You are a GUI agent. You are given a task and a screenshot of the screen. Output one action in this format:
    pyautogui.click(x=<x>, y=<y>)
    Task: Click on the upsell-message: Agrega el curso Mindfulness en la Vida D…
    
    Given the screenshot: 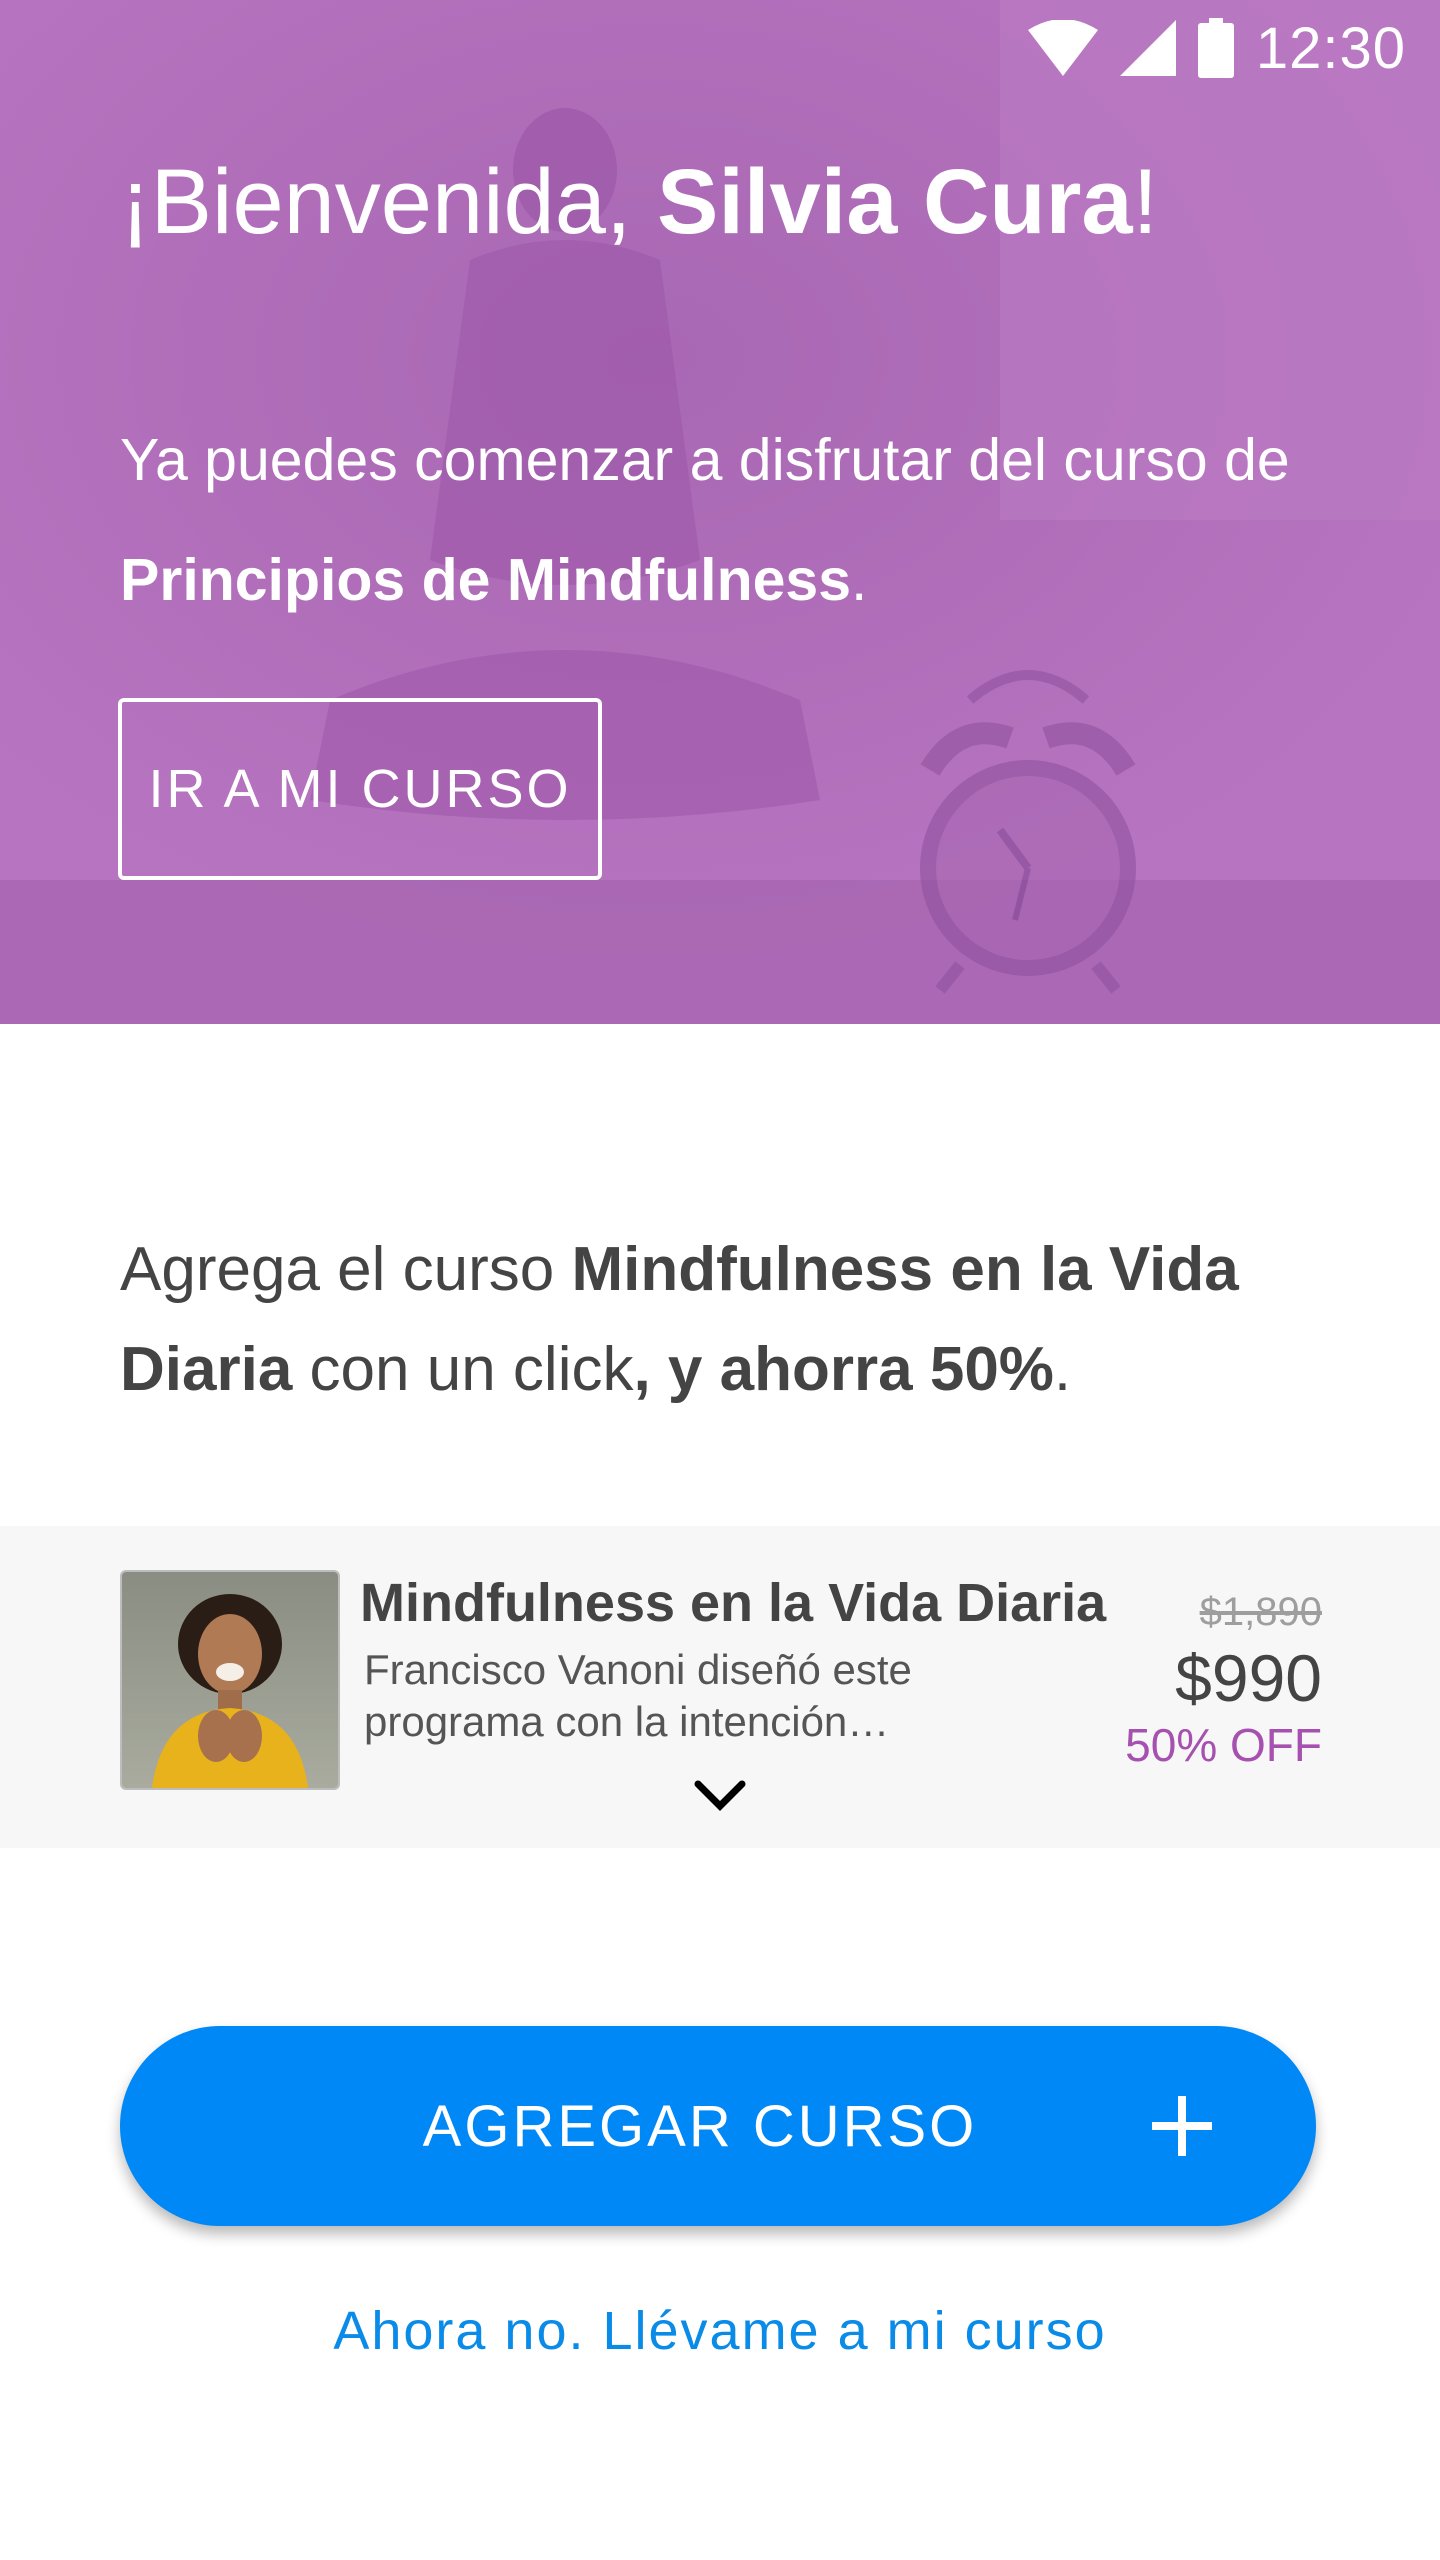 What is the action you would take?
    pyautogui.click(x=720, y=1320)
    